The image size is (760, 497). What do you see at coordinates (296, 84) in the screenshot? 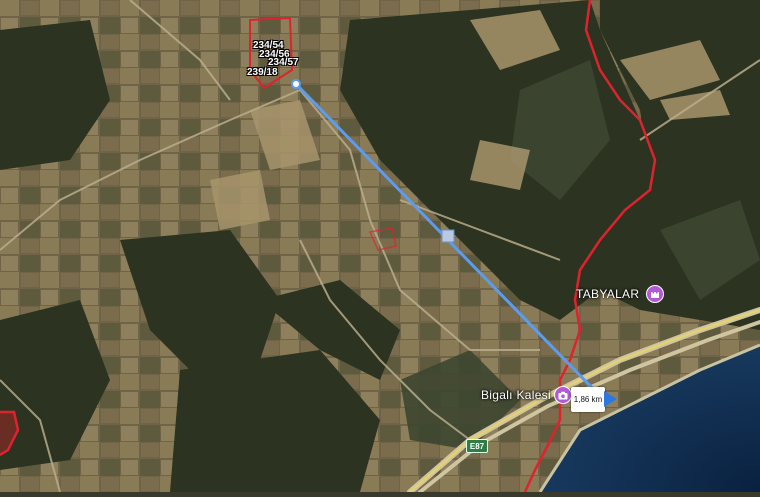
I see `measurement-start-handle` at bounding box center [296, 84].